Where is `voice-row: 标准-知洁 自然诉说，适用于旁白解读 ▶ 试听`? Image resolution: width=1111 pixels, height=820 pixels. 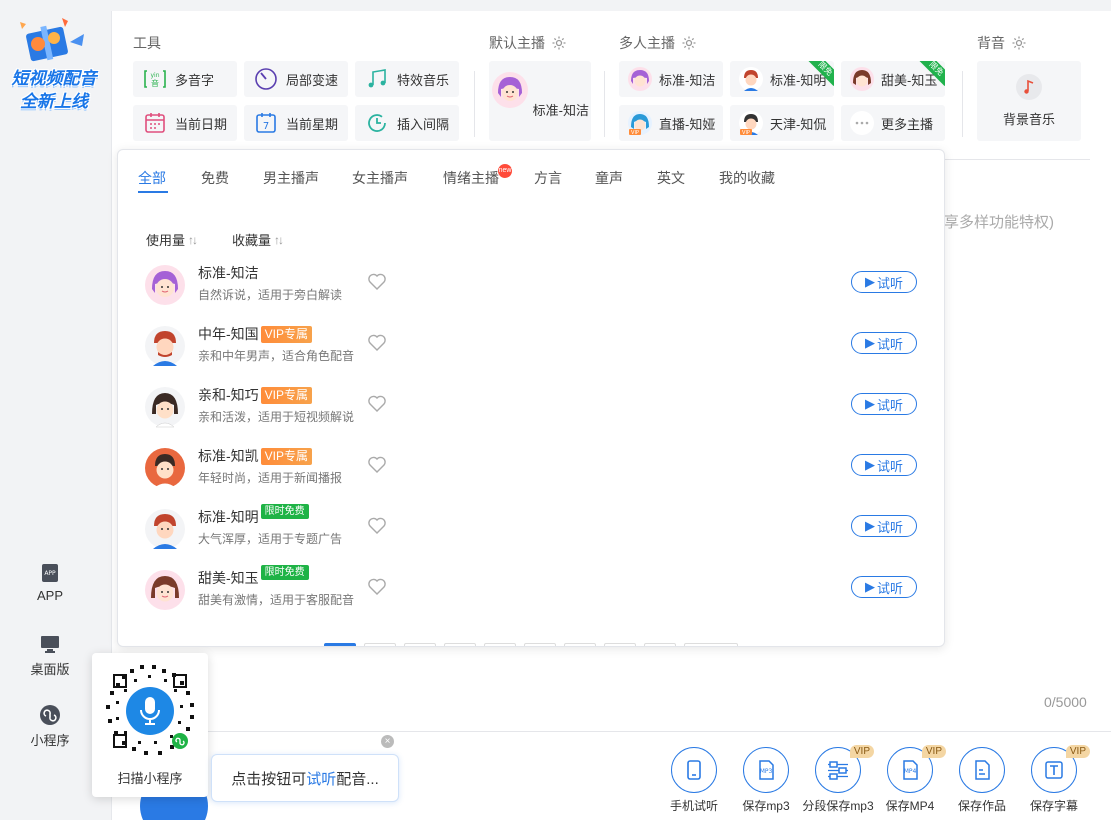 voice-row: 标准-知洁 自然诉说，适用于旁白解读 ▶ 试听 is located at coordinates (534, 285).